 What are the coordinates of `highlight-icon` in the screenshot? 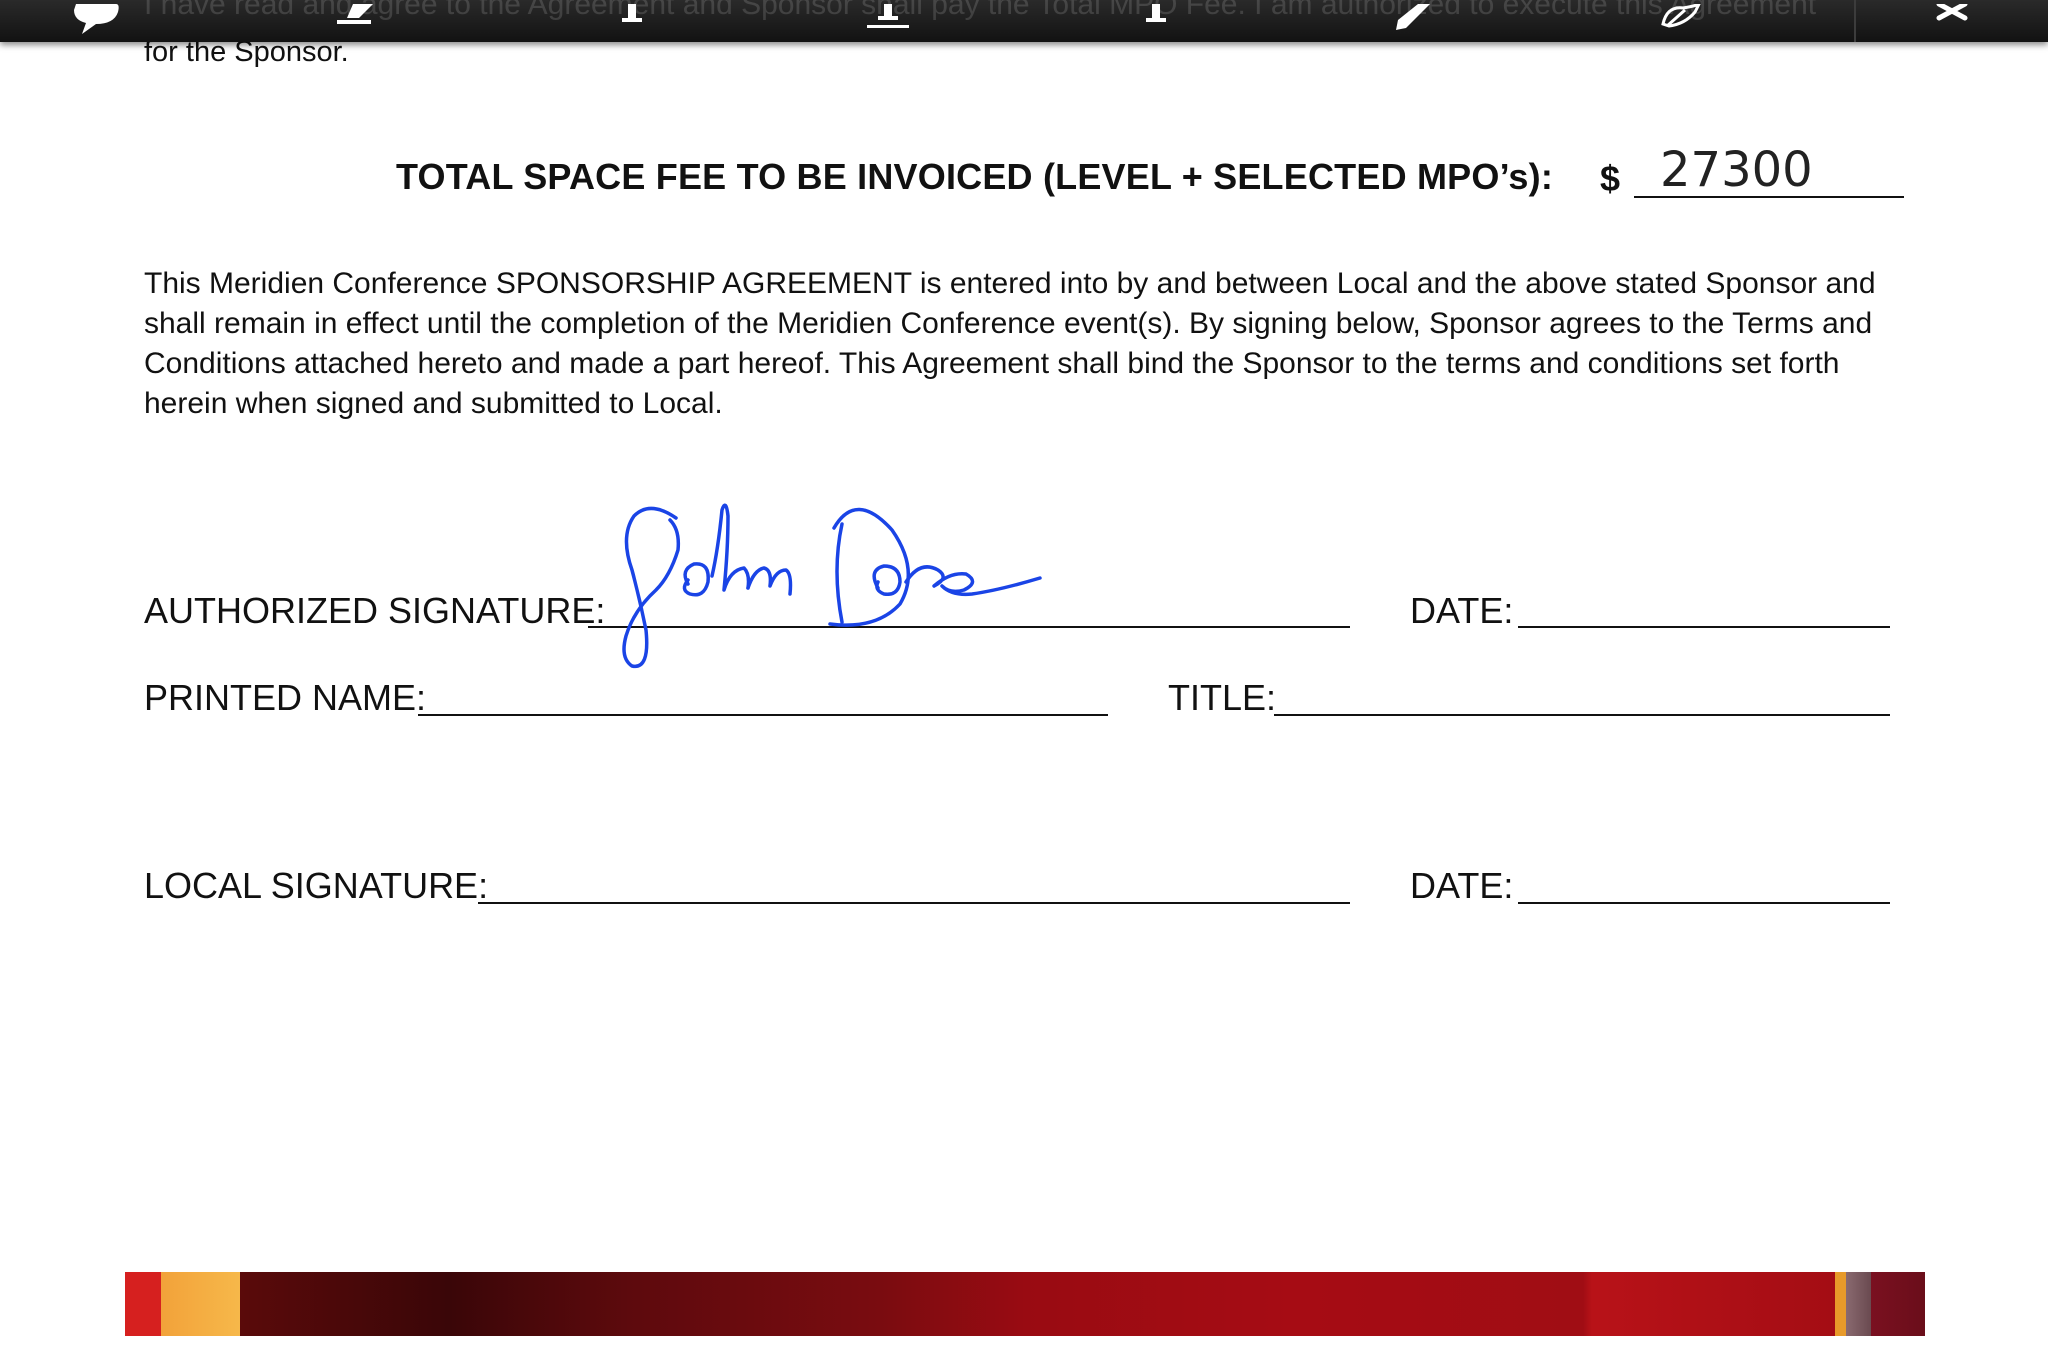 It's located at (355, 14).